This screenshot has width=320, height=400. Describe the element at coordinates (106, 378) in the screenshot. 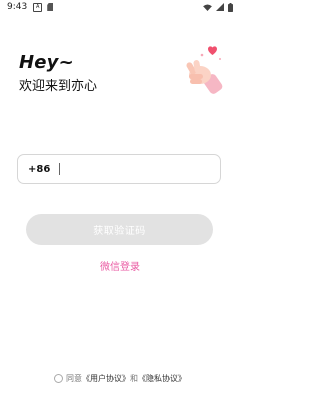

I see `user-agreement-link: 《用户协议》` at that location.